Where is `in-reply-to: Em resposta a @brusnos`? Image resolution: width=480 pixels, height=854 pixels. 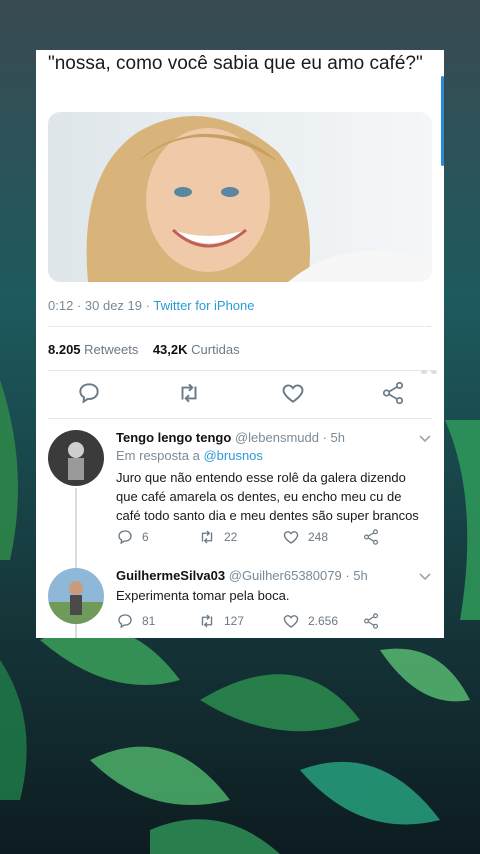
in-reply-to: Em resposta a @brusnos is located at coordinates (189, 455).